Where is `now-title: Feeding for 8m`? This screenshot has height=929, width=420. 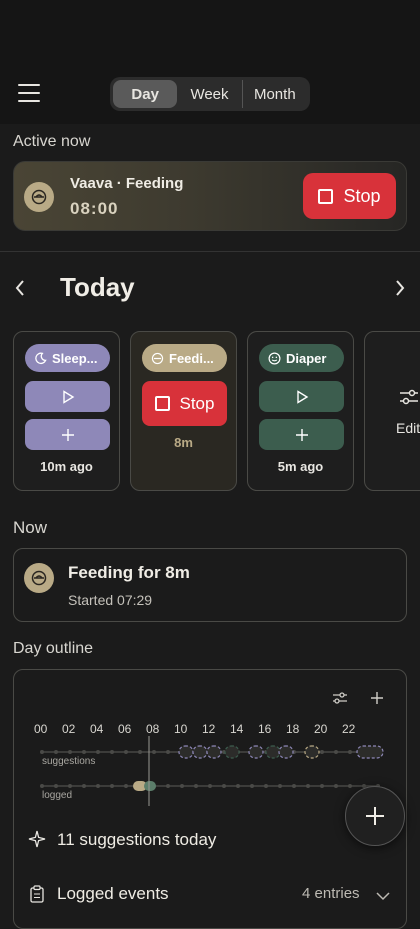
now-title: Feeding for 8m is located at coordinates (129, 572).